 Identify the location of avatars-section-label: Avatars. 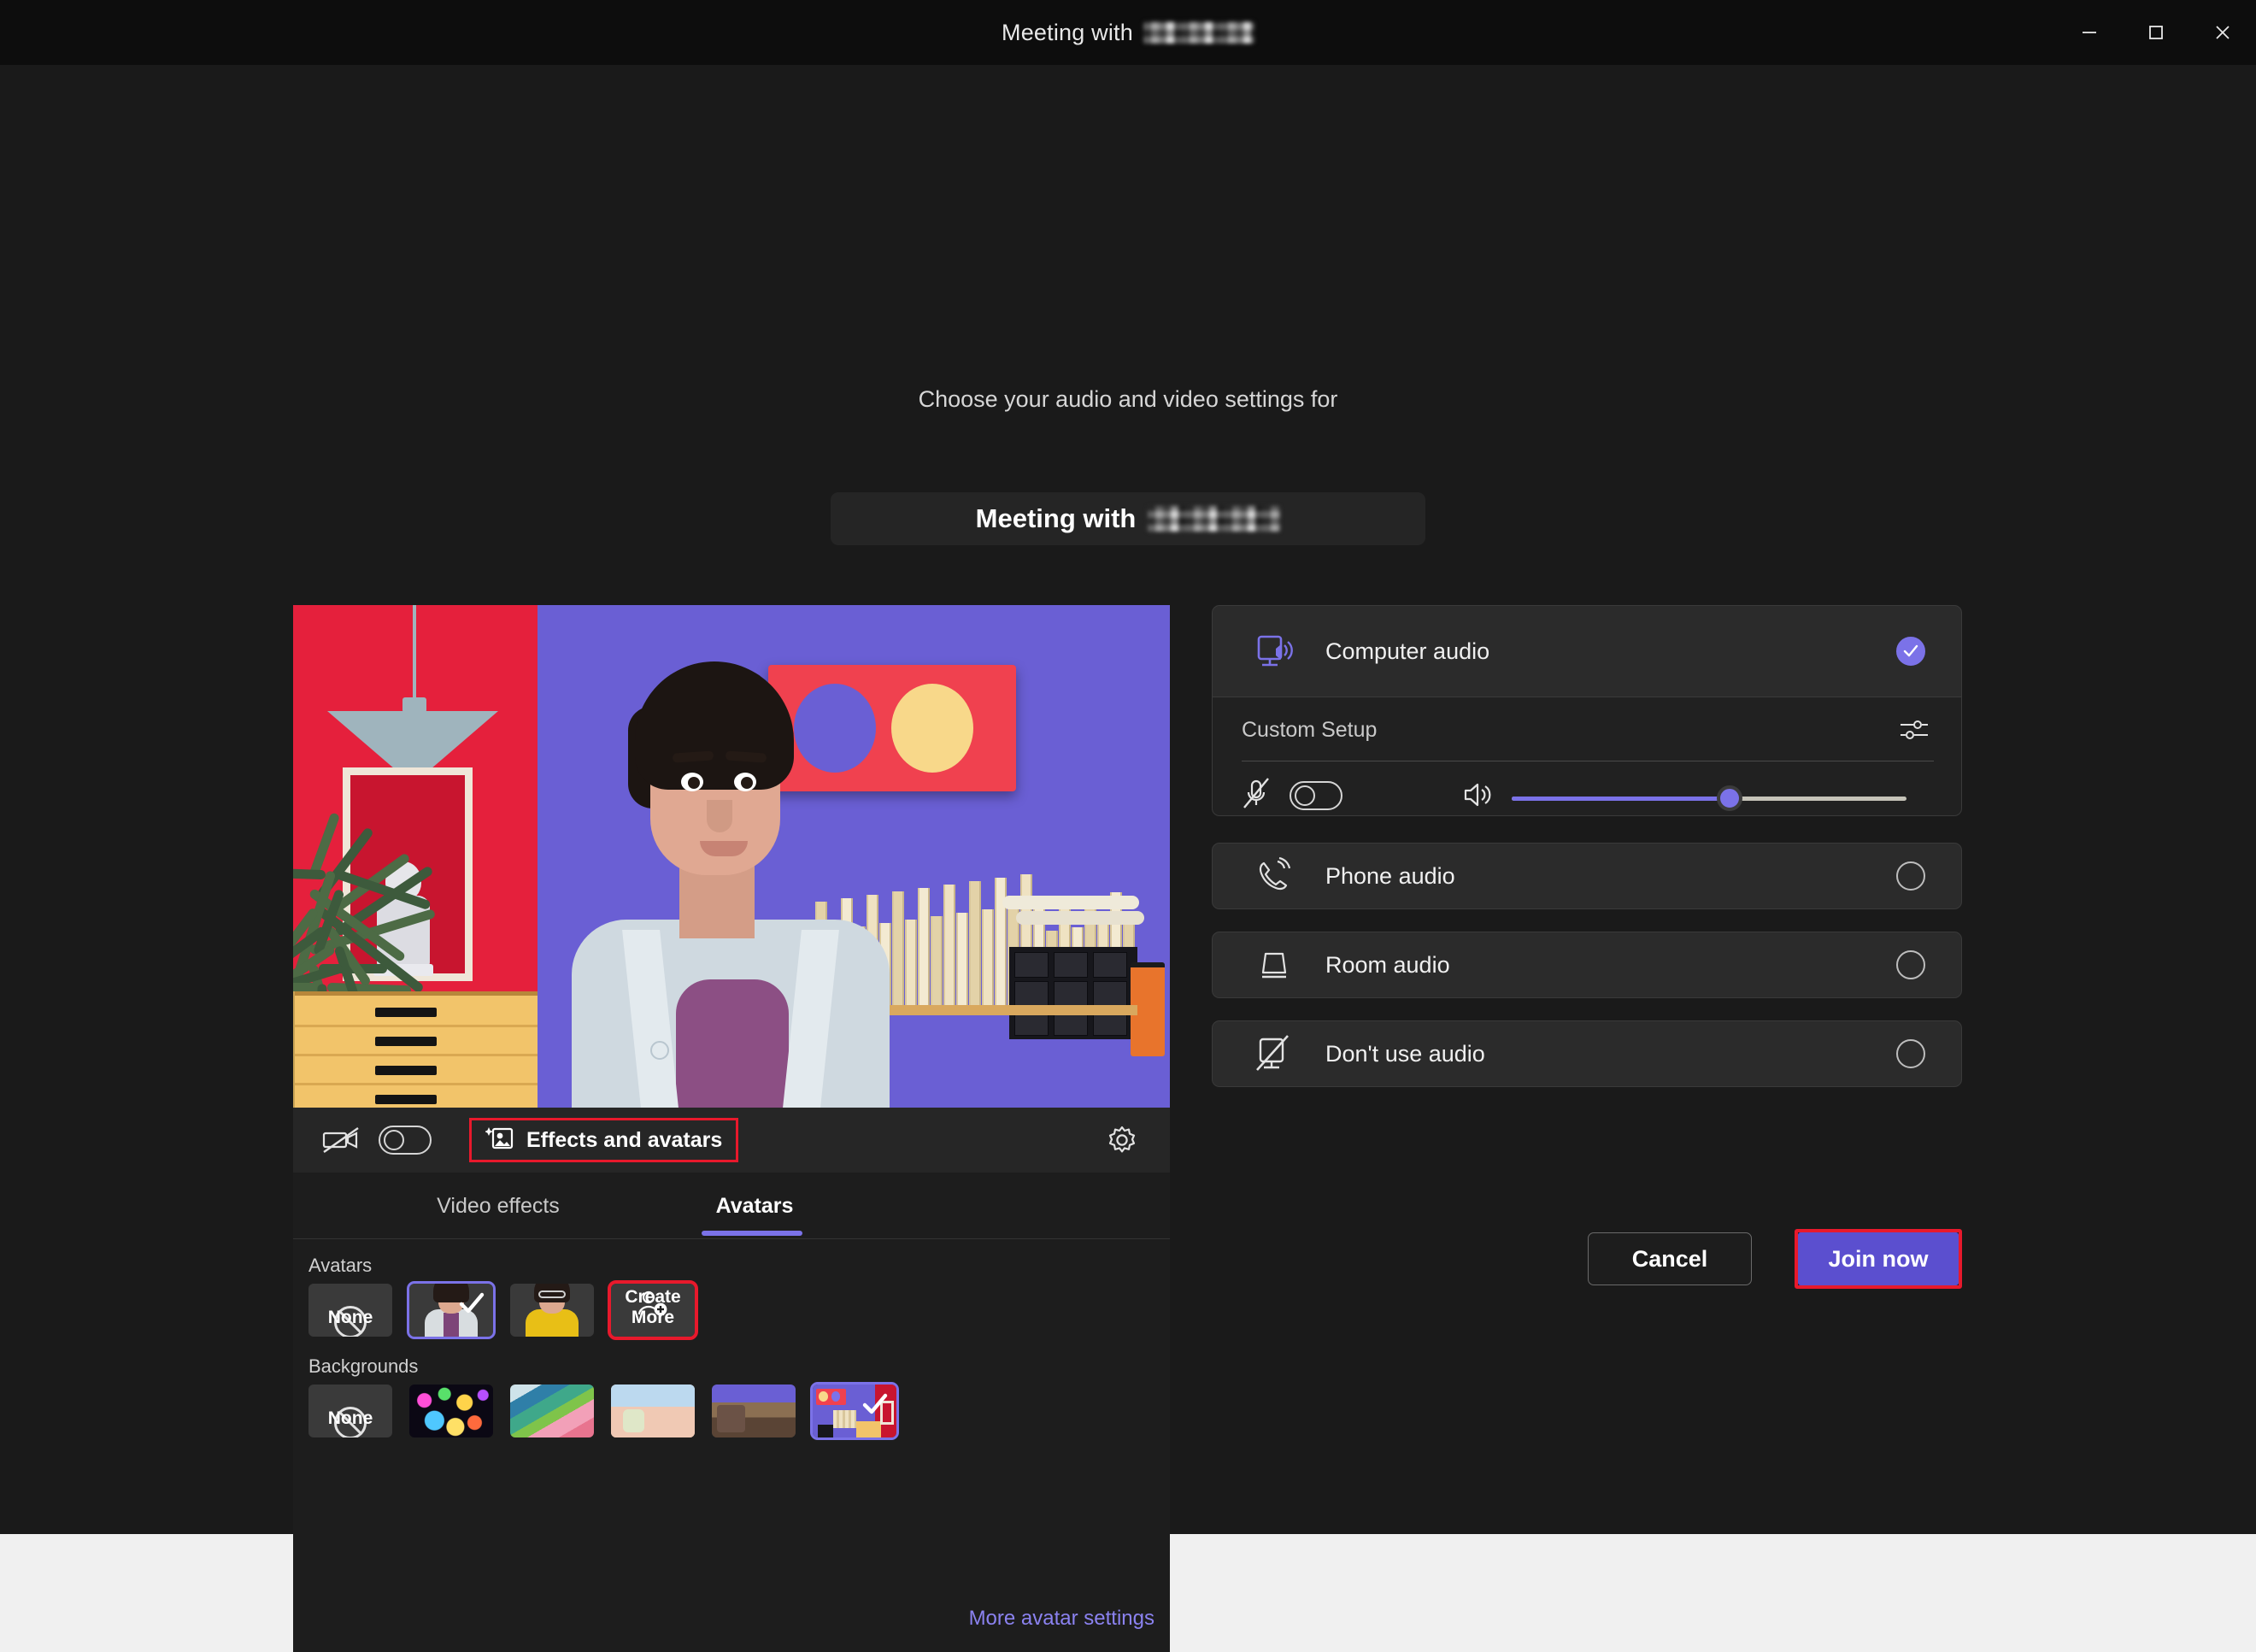
(340, 1265).